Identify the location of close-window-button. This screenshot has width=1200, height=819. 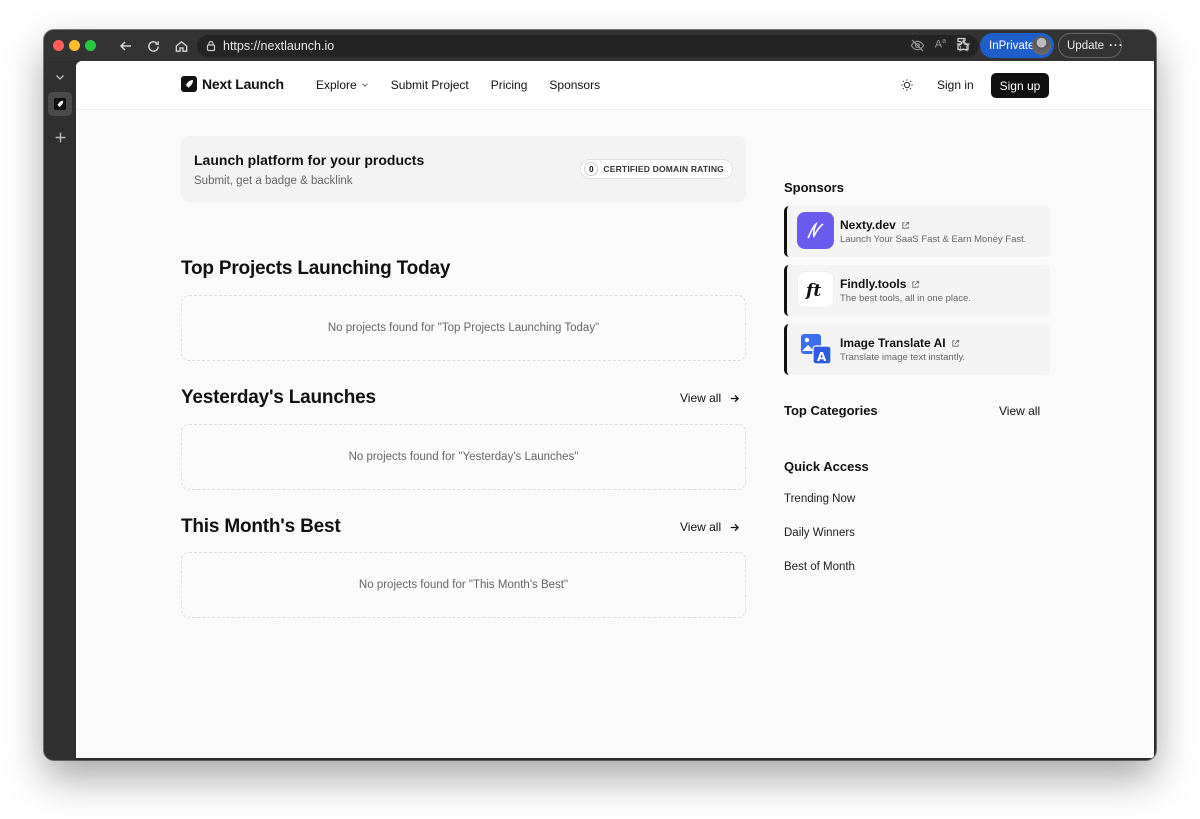
(58, 45).